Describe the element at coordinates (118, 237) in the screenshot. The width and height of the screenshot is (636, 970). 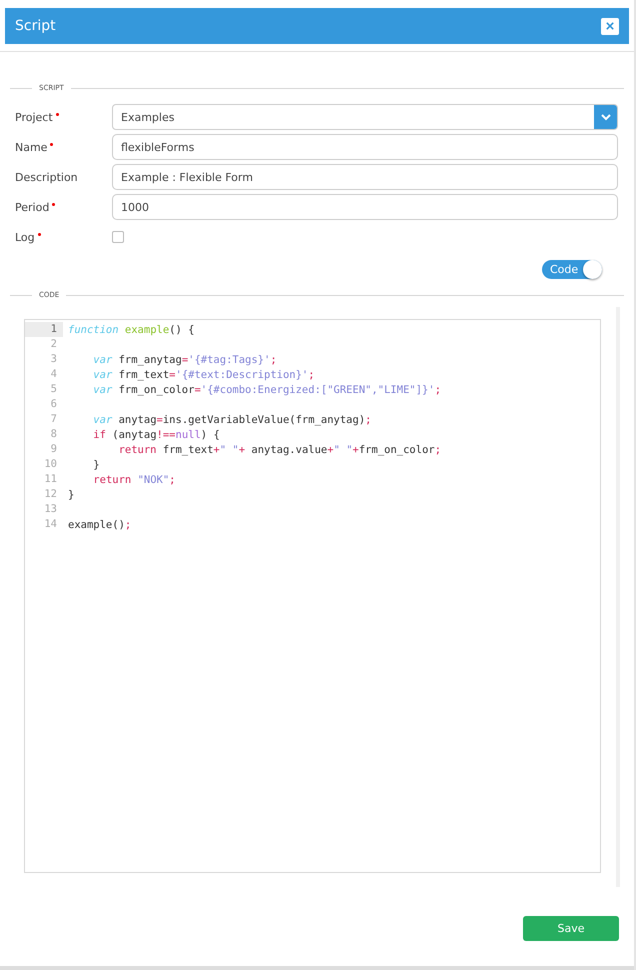
I see `log-checkbox` at that location.